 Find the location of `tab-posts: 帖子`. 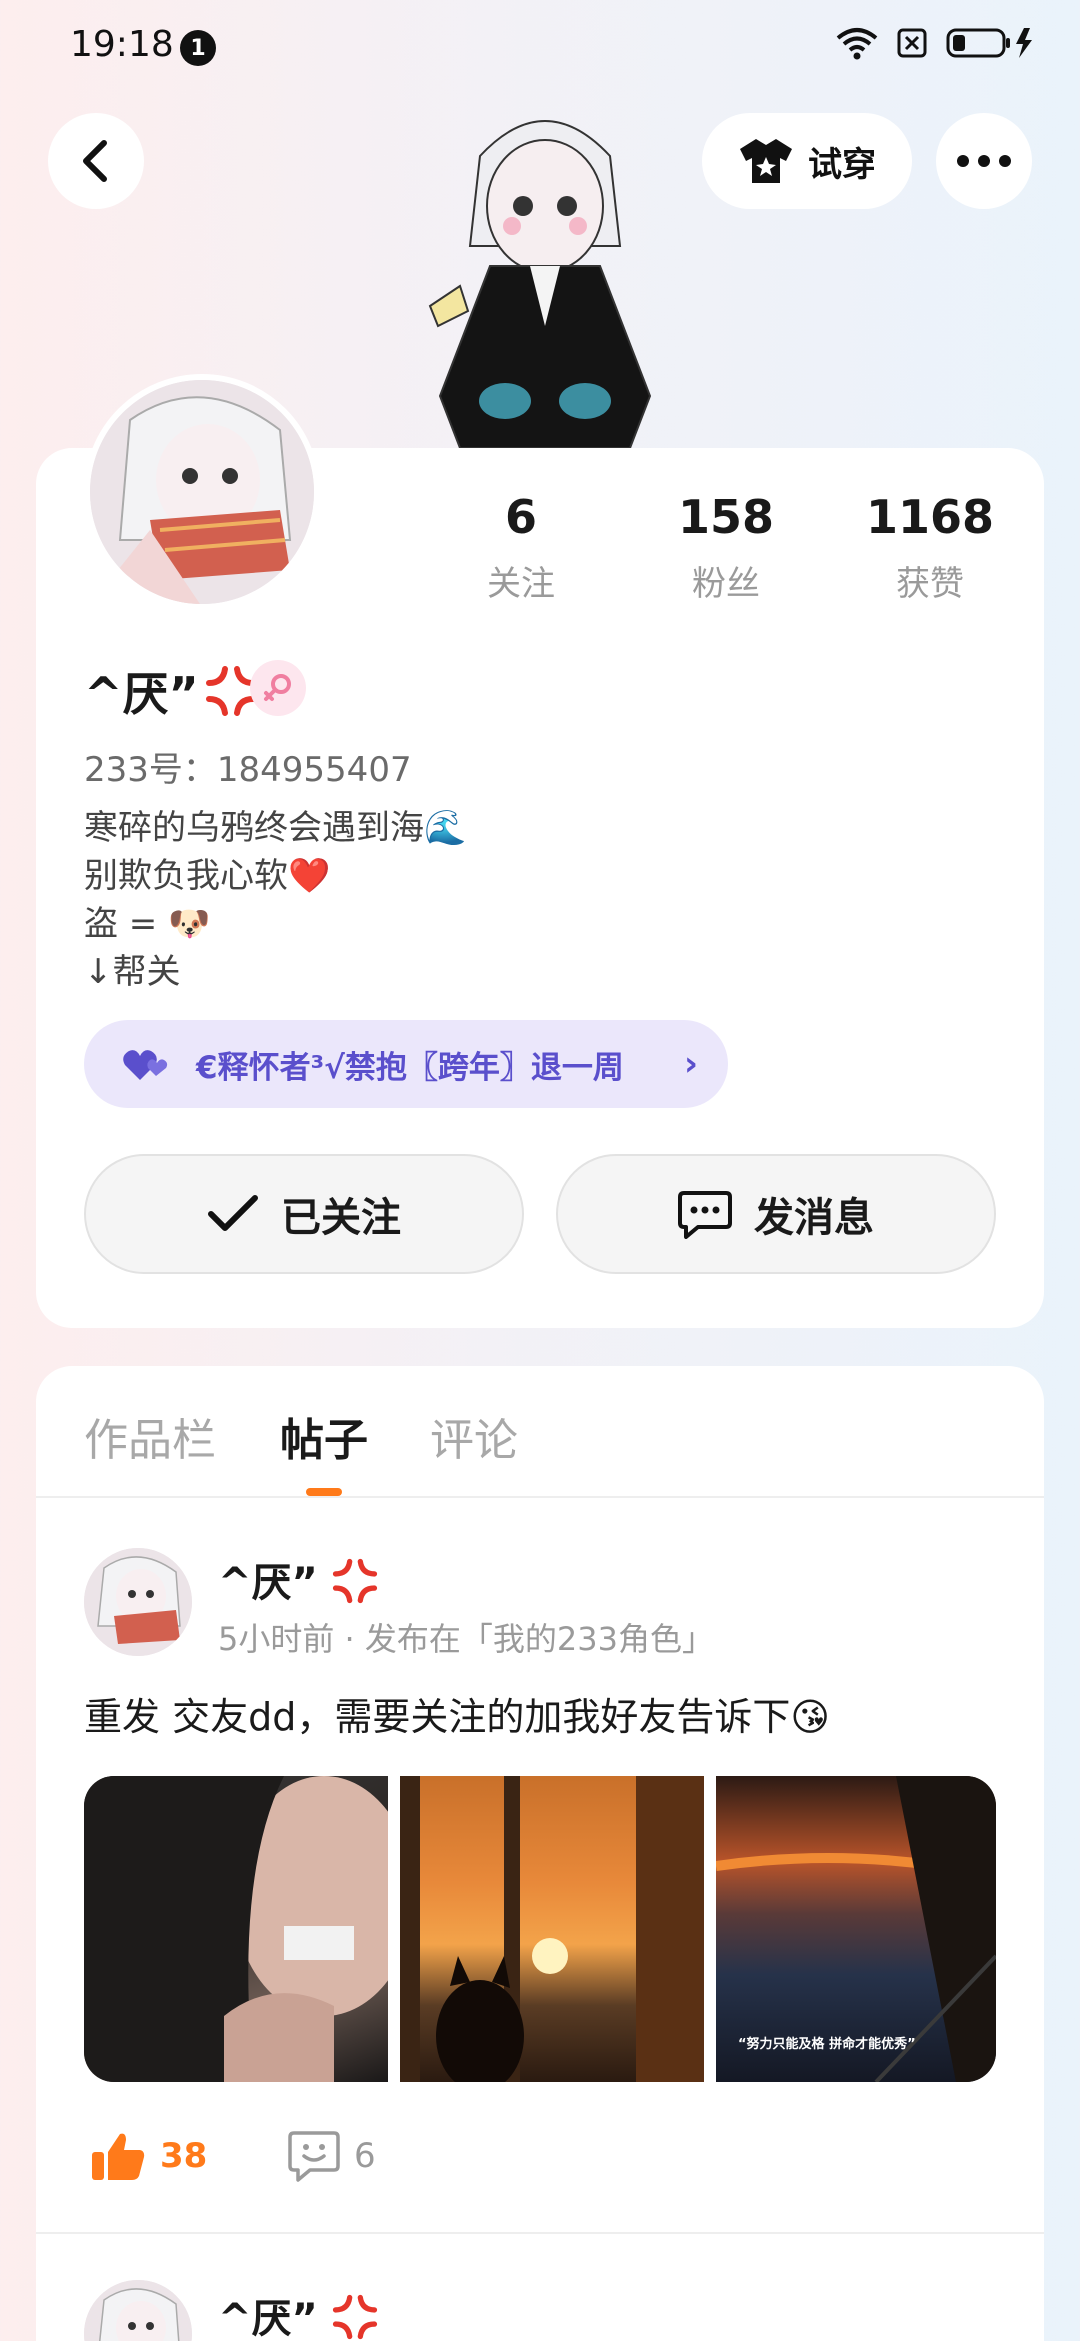

tab-posts: 帖子 is located at coordinates (324, 1436).